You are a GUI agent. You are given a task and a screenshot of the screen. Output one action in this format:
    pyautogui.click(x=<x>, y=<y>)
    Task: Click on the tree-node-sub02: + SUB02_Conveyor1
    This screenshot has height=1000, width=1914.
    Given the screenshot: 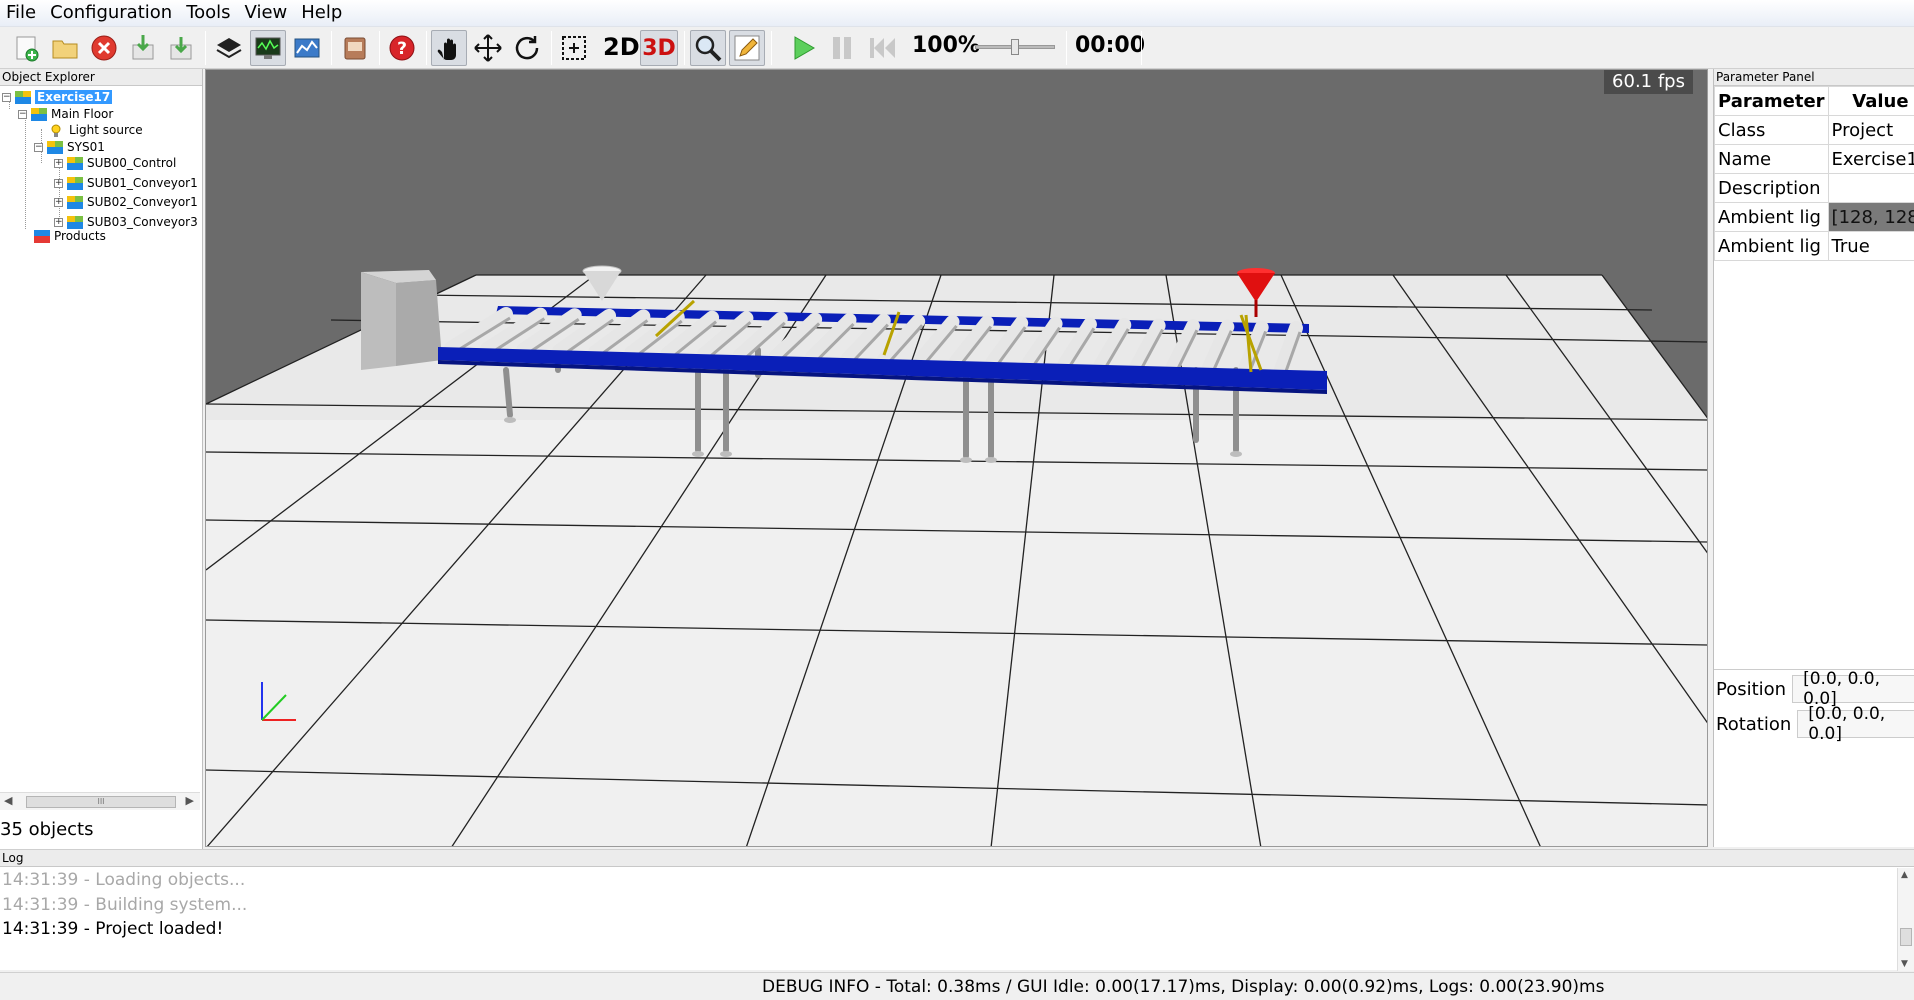 What is the action you would take?
    pyautogui.click(x=126, y=202)
    